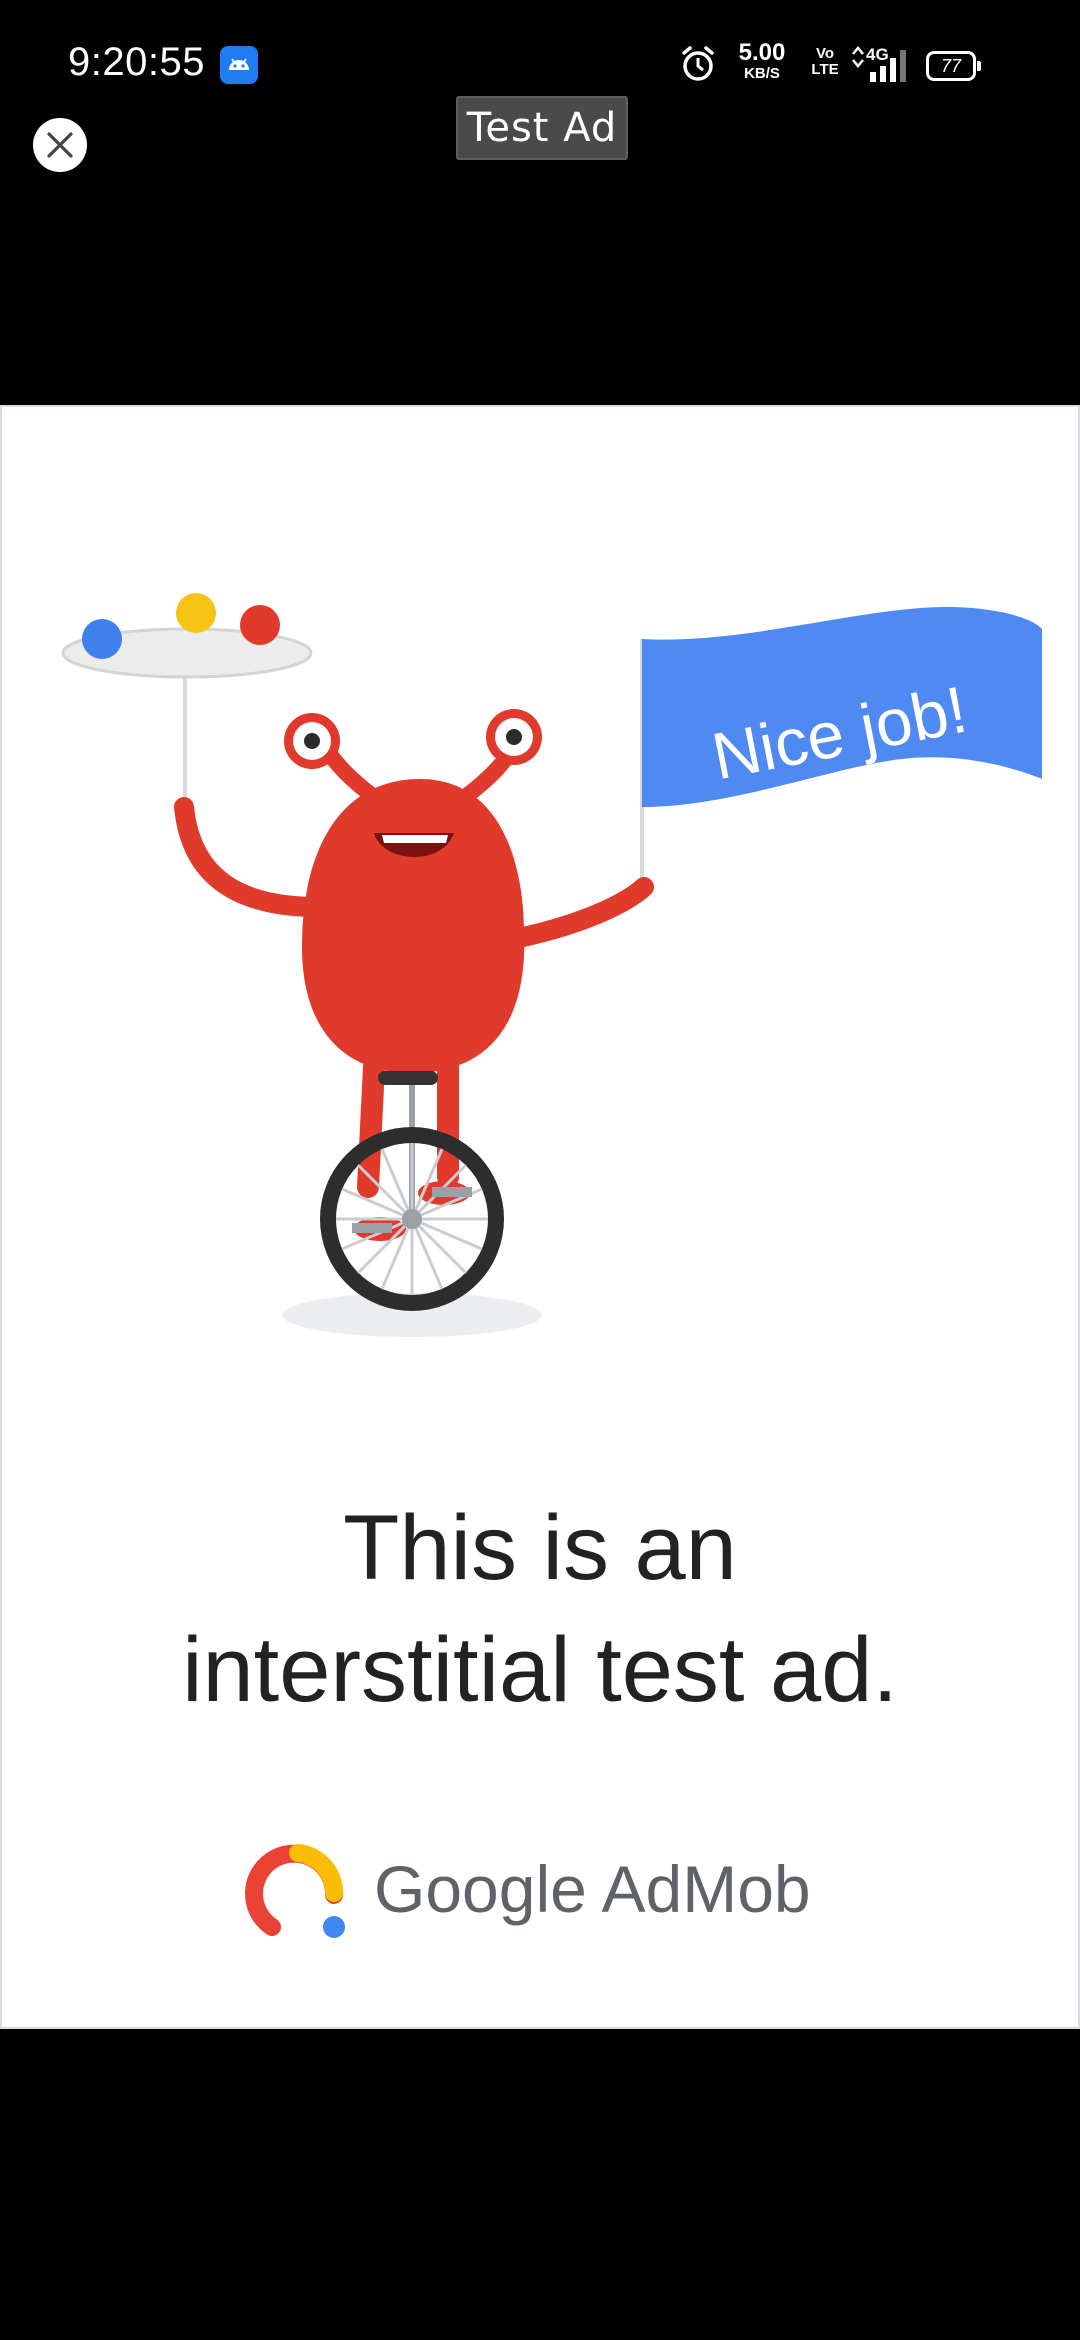 This screenshot has height=2340, width=1080. I want to click on volte-bottom: LTE, so click(825, 69).